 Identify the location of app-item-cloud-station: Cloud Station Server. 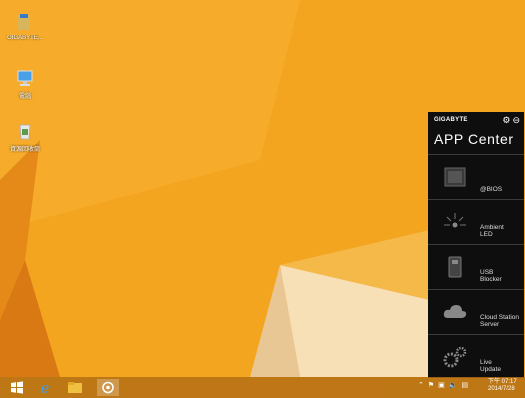
(476, 311).